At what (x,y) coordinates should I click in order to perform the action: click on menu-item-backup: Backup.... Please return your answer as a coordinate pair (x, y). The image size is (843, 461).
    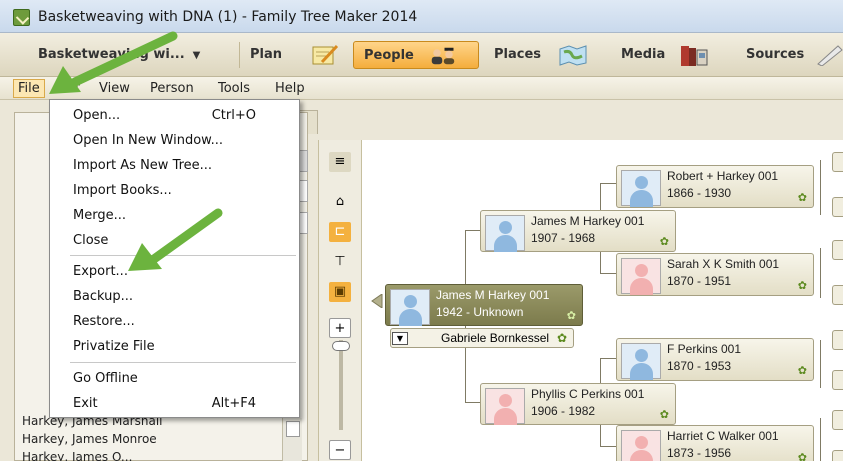
    Looking at the image, I should click on (174, 296).